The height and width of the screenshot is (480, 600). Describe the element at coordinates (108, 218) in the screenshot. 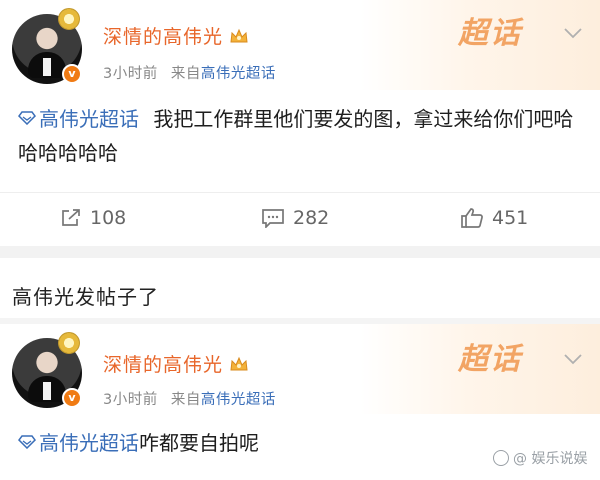

I see `repost-count: 108` at that location.